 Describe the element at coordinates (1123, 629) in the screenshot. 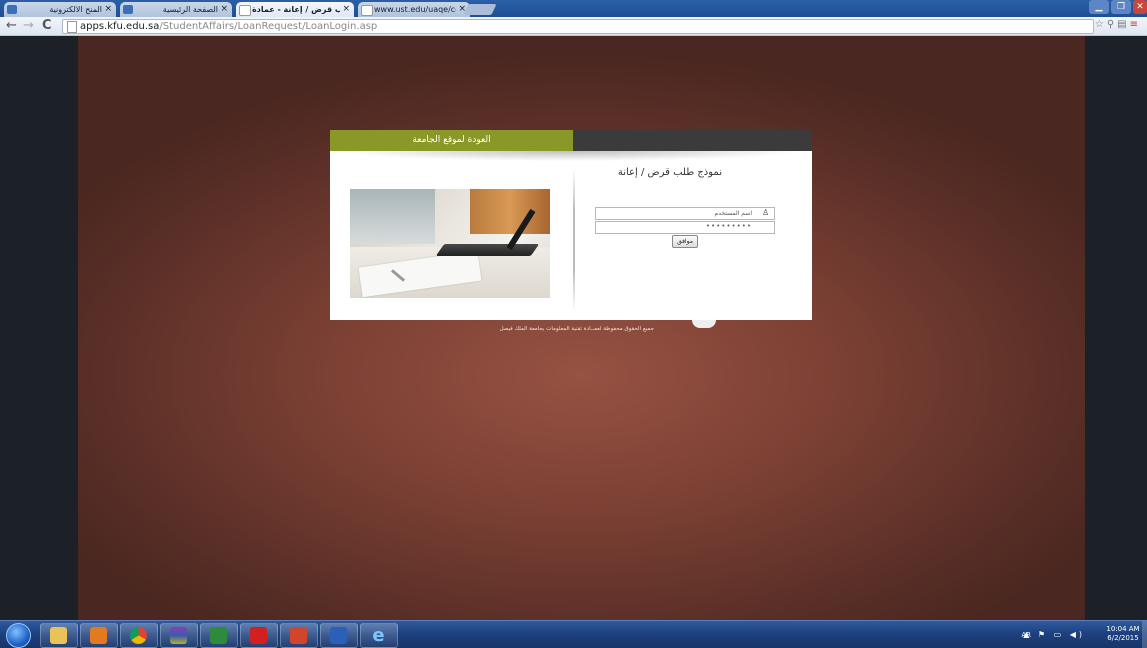

I see `clock-time: 10:04 AM` at that location.